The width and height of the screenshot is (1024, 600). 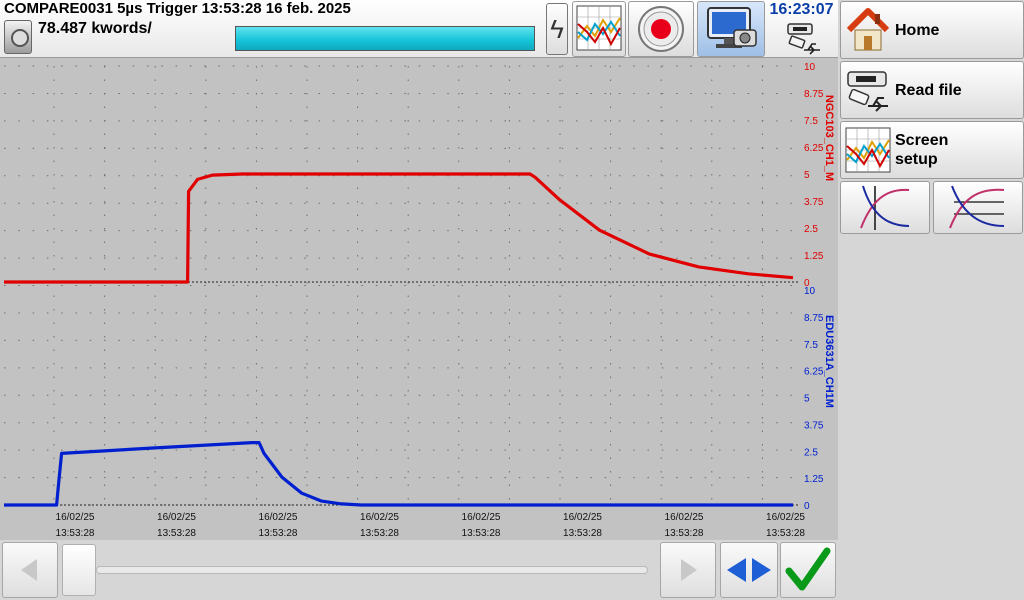 I want to click on screenshot-button, so click(x=731, y=29).